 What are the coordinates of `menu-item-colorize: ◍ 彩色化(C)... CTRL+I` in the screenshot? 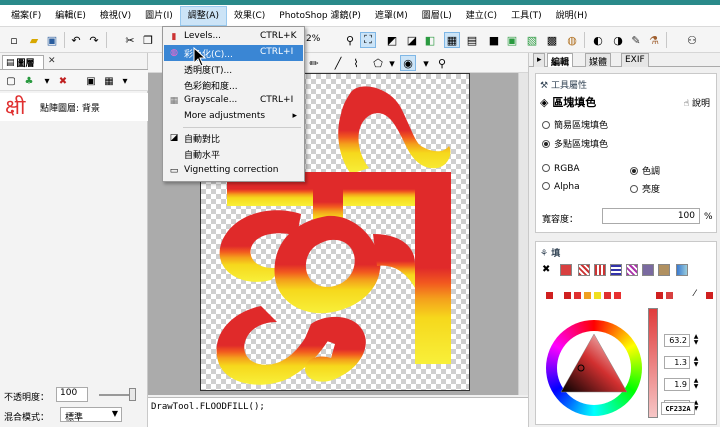 It's located at (233, 53).